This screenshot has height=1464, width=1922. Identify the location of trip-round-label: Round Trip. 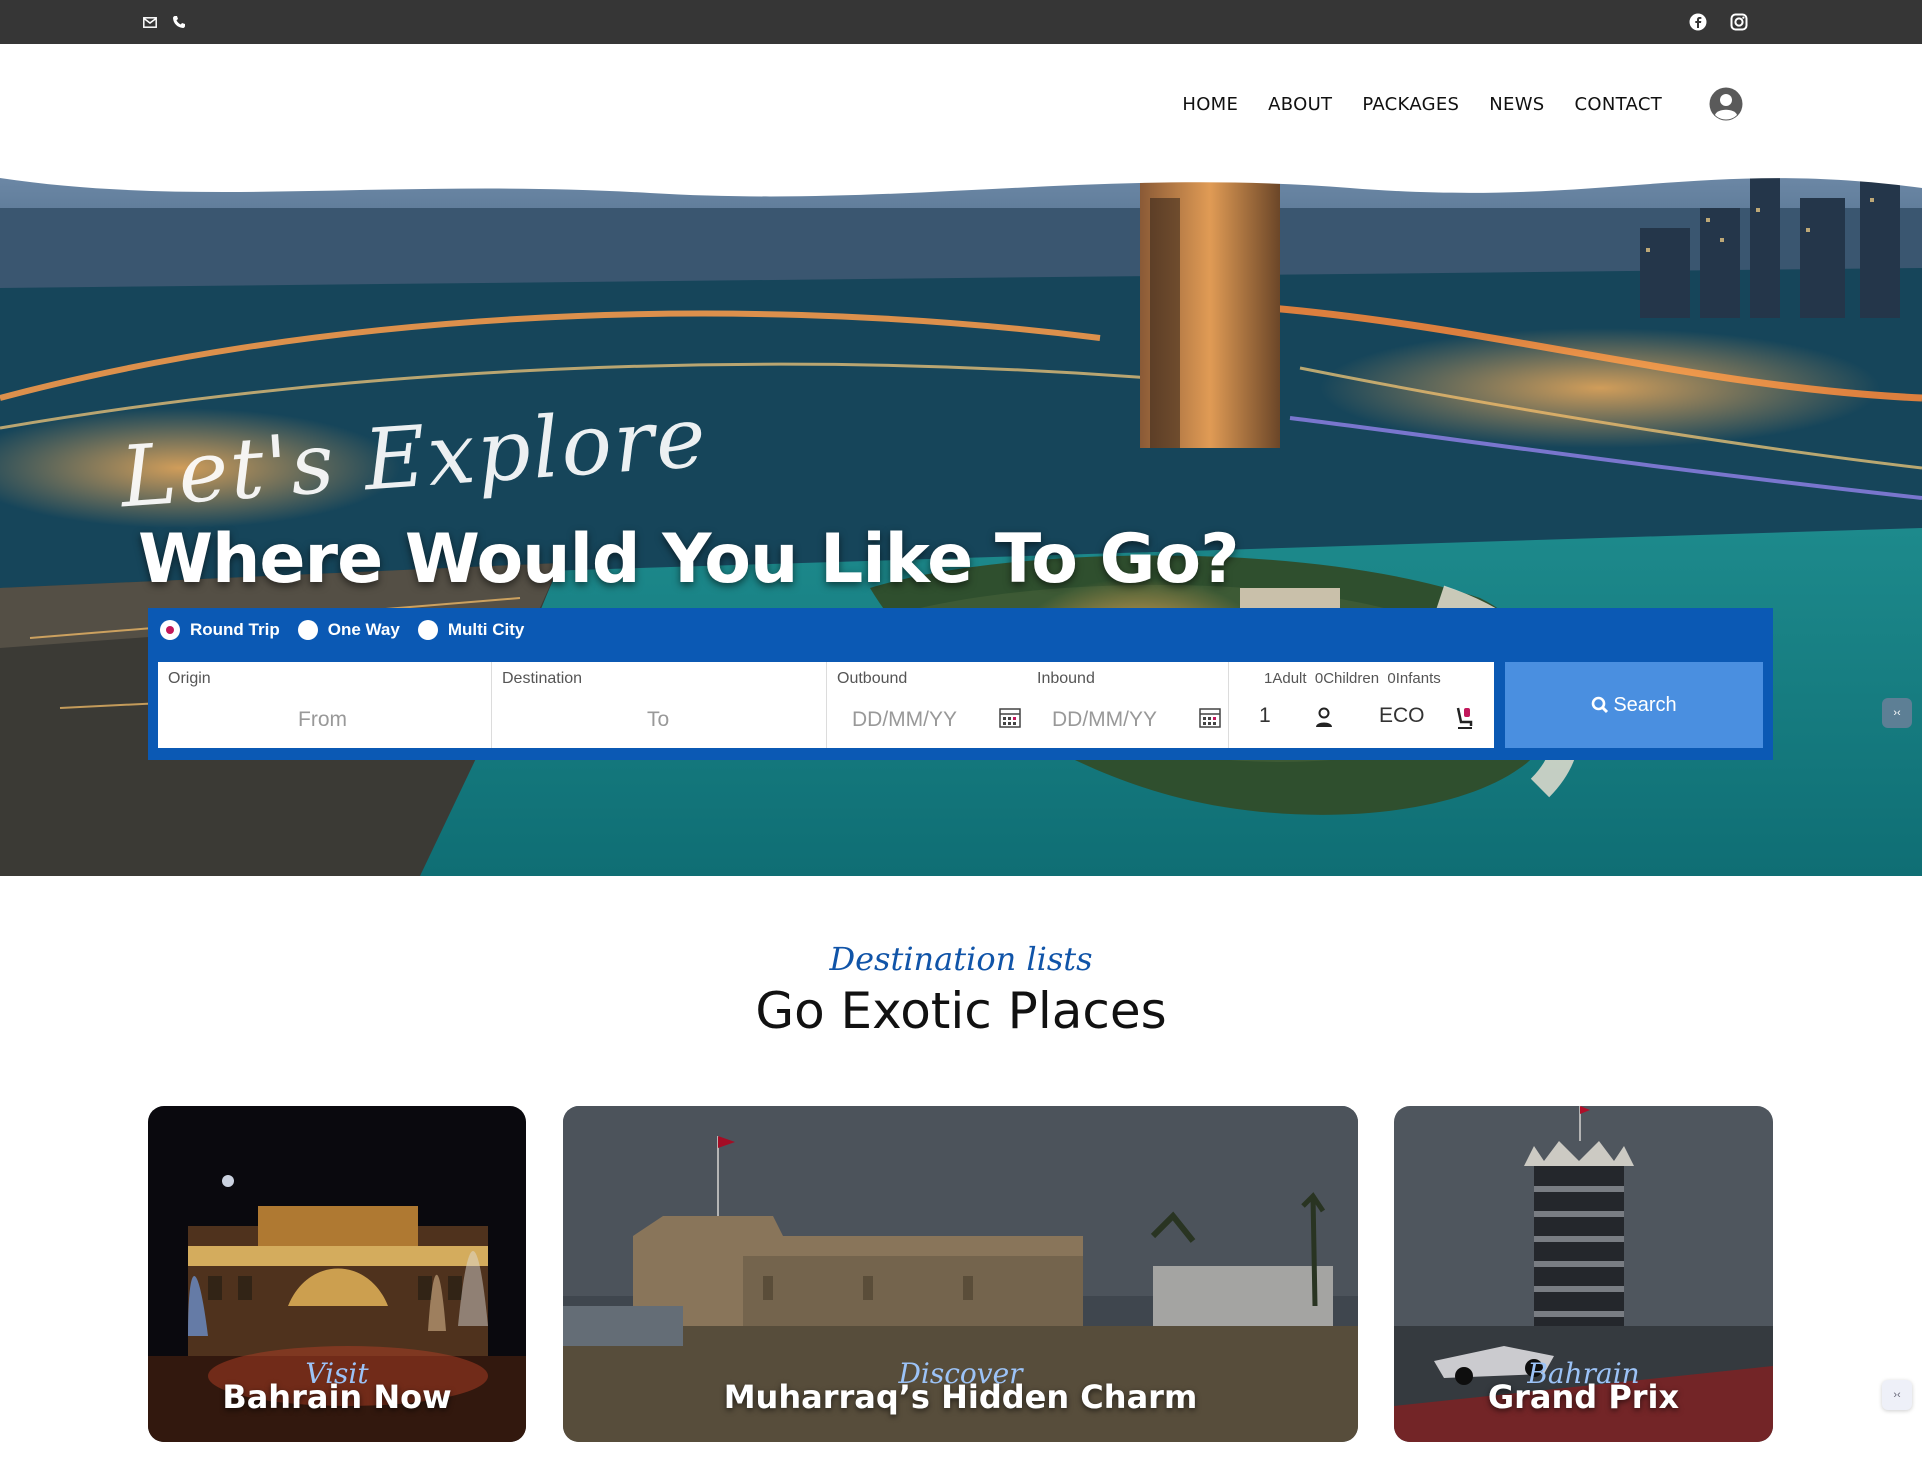
(235, 630).